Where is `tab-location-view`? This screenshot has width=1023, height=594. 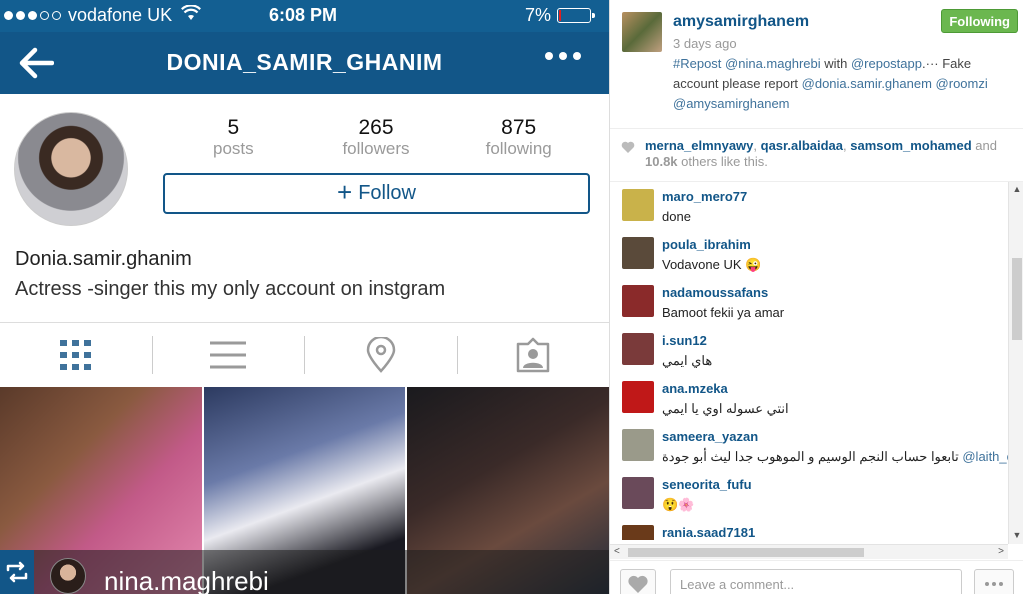 tab-location-view is located at coordinates (381, 355).